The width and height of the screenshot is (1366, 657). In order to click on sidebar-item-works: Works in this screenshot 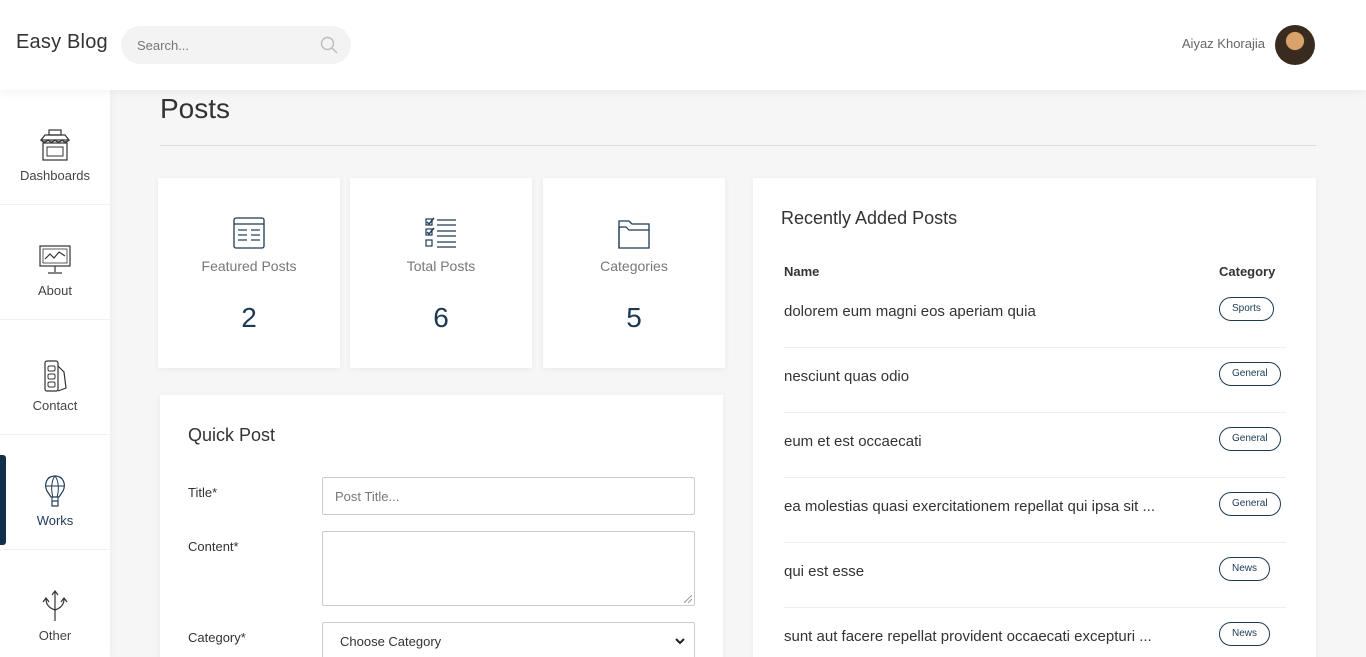, I will do `click(55, 492)`.